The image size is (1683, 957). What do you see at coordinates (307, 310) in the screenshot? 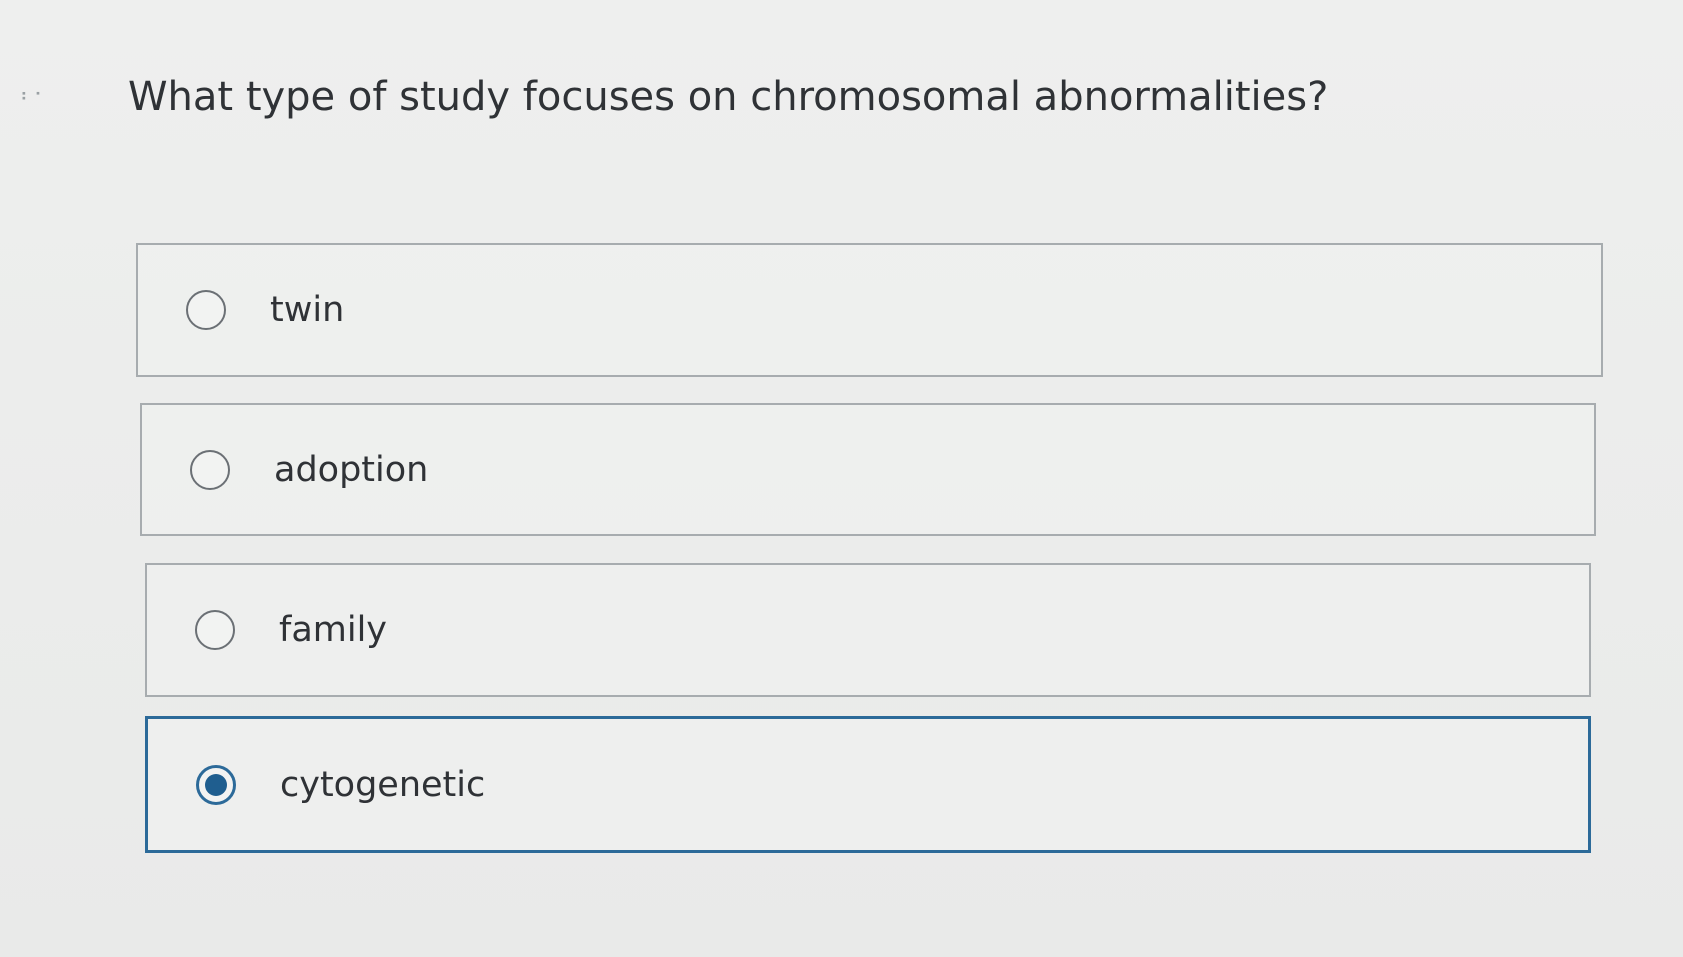
I see `choice-label-twin: twin` at bounding box center [307, 310].